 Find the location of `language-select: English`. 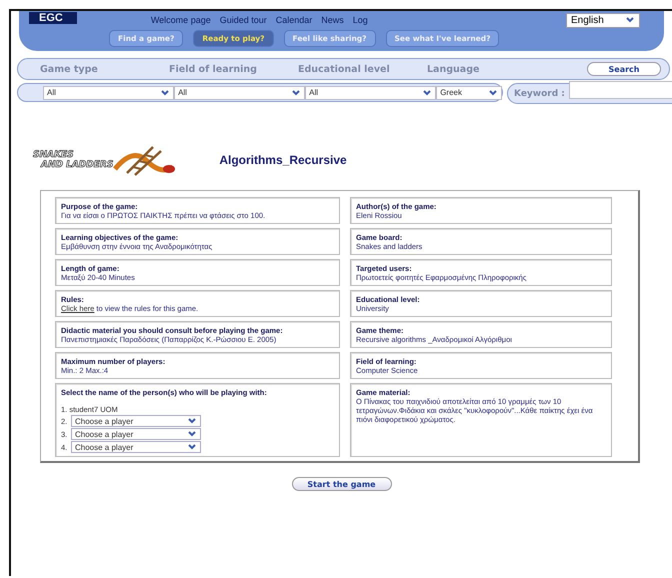

language-select: English is located at coordinates (603, 20).